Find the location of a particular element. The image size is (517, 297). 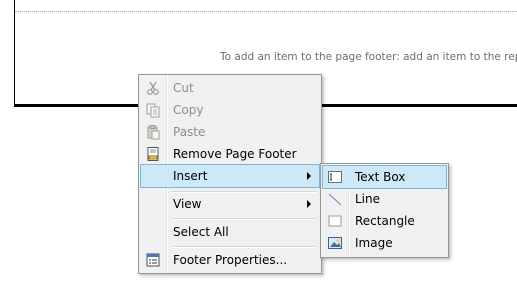

rectangle-icon is located at coordinates (335, 221).